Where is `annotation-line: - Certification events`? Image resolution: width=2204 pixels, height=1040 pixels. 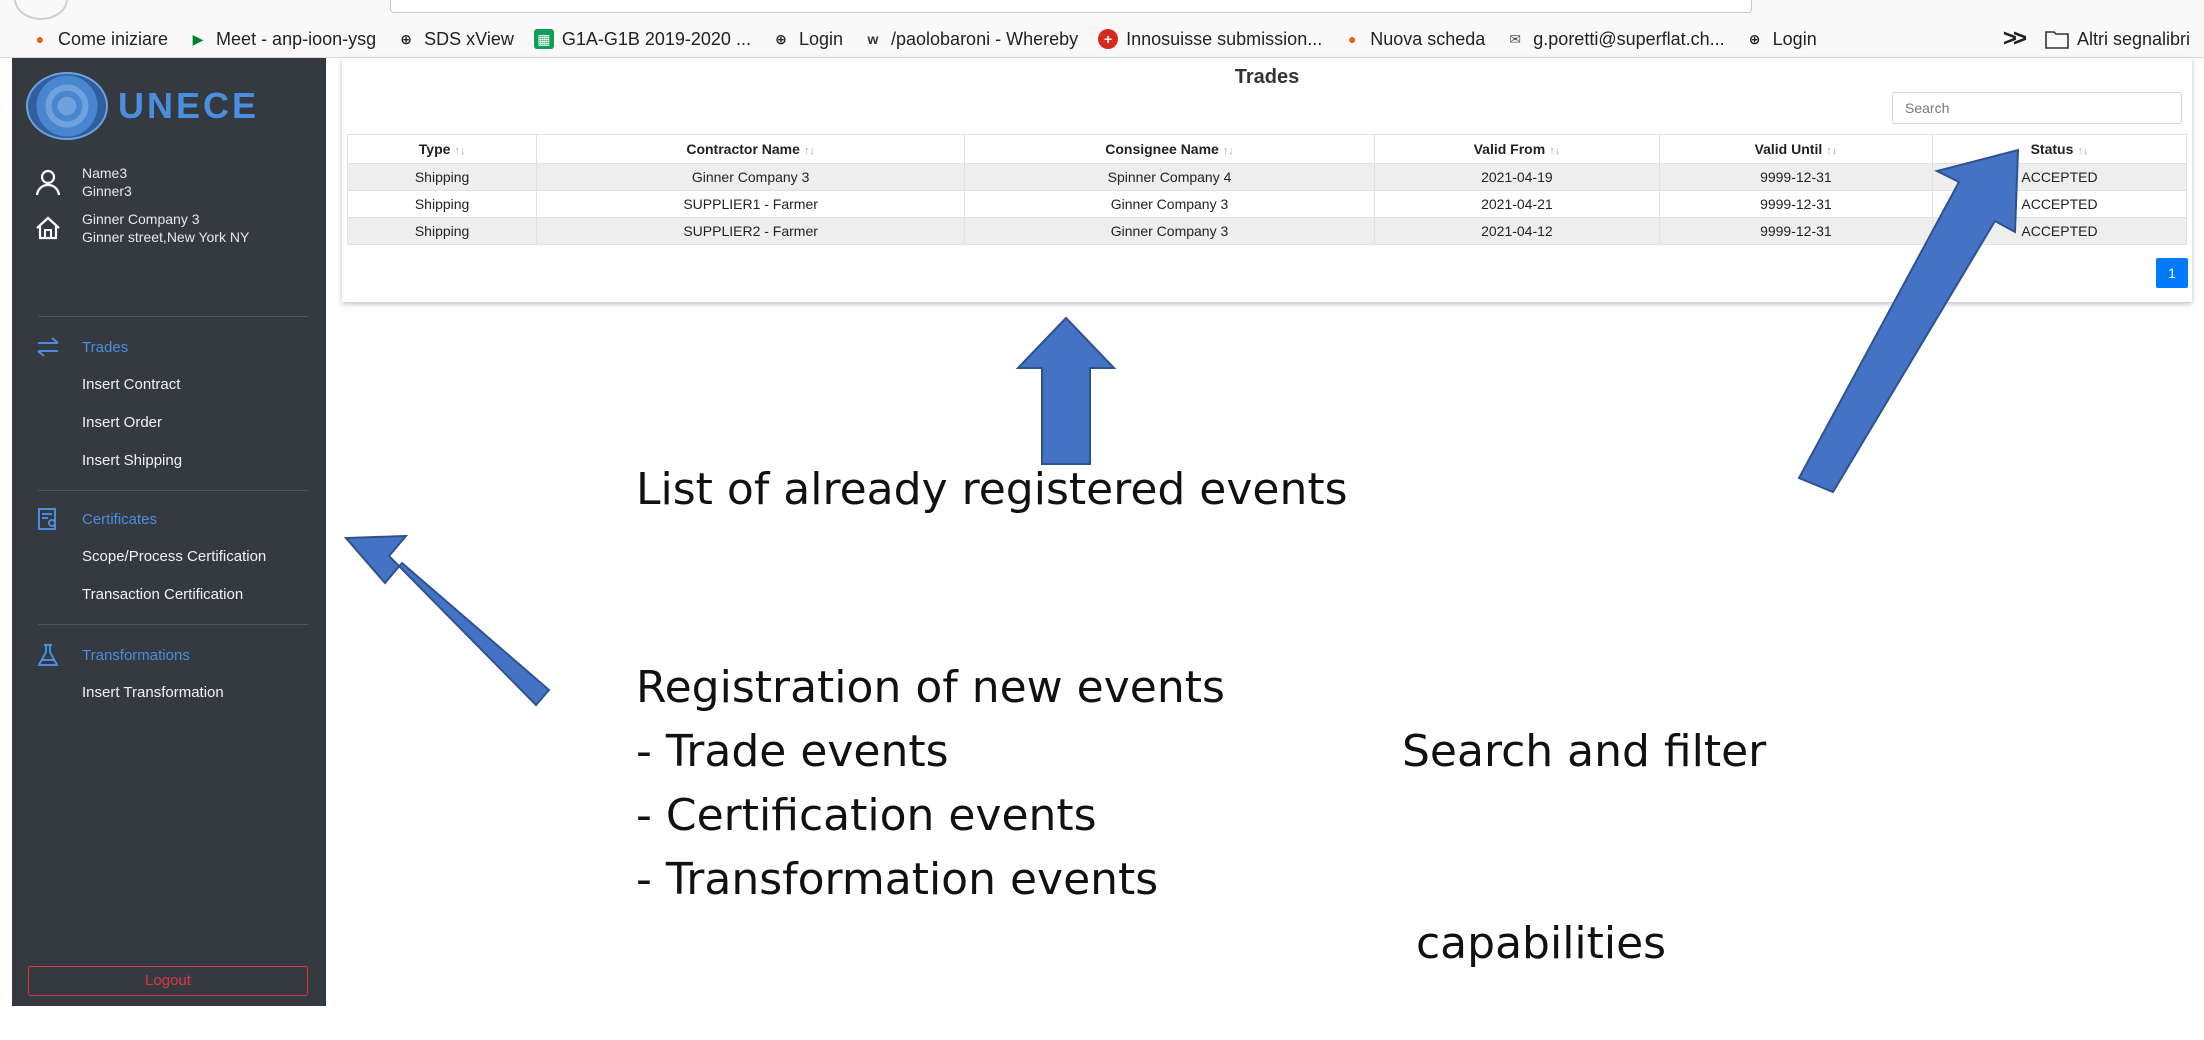 annotation-line: - Certification events is located at coordinates (866, 815).